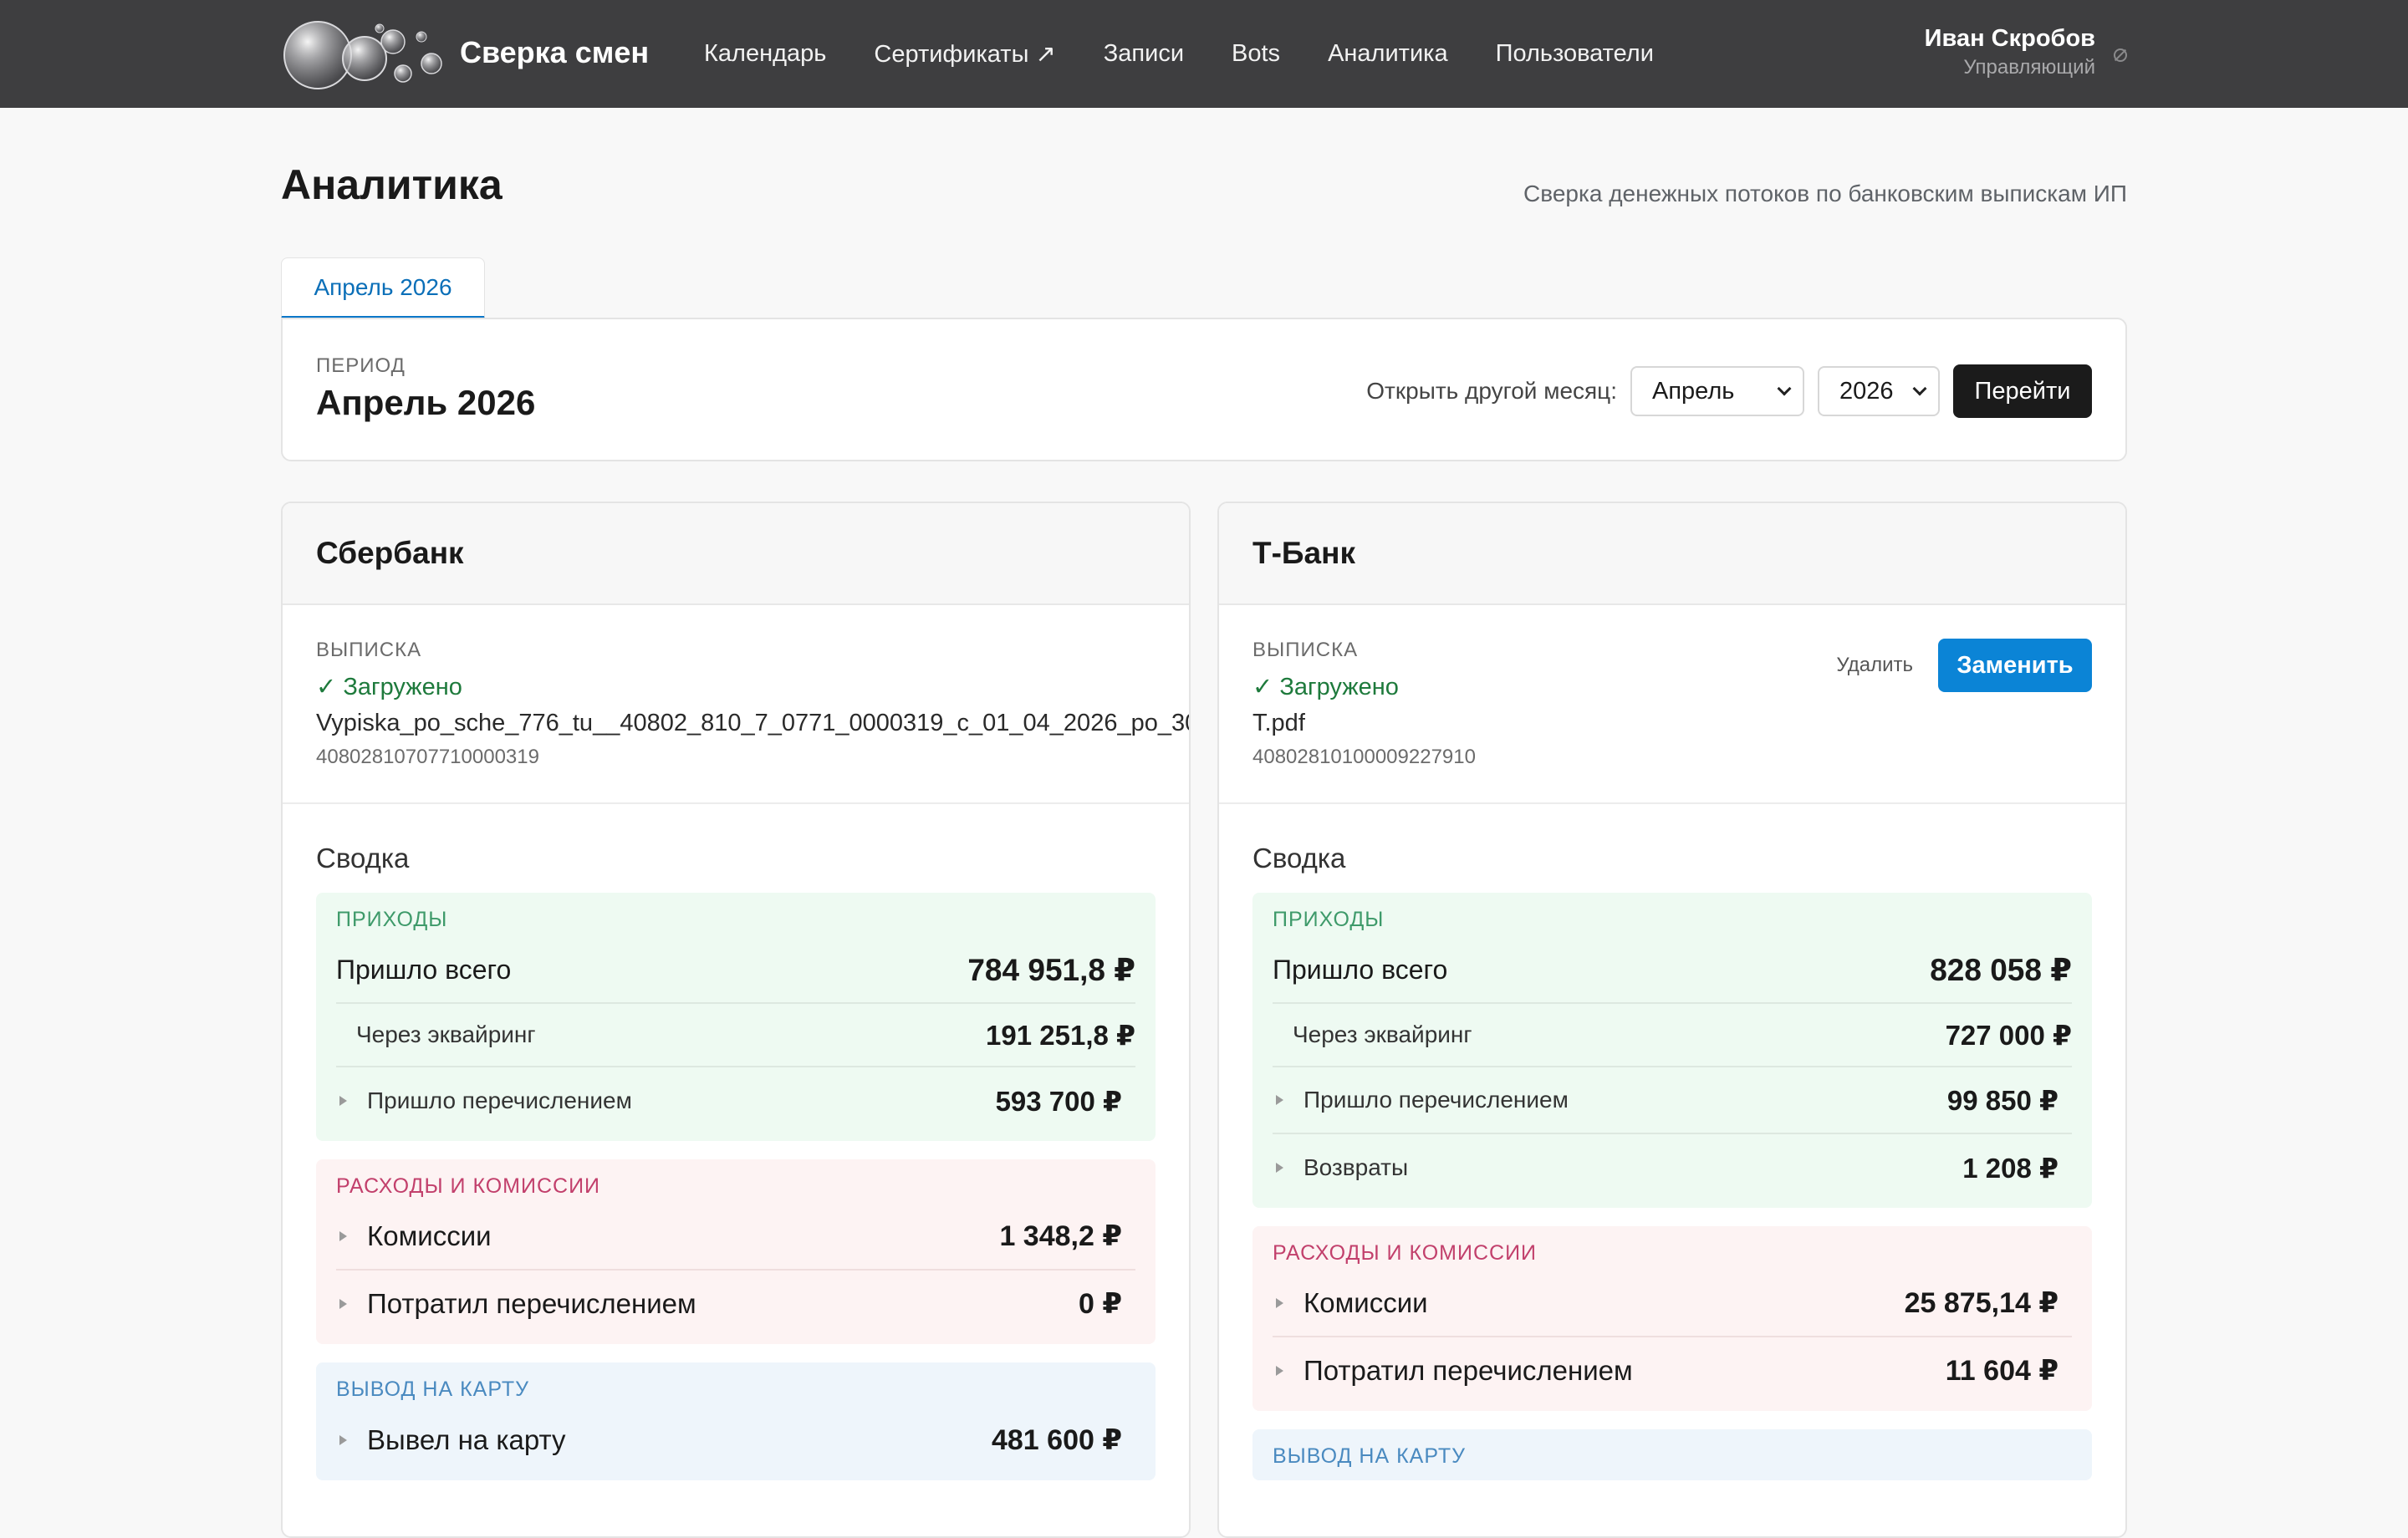 Image resolution: width=2408 pixels, height=1538 pixels. I want to click on delete-statement-button: Удалить, so click(1874, 665).